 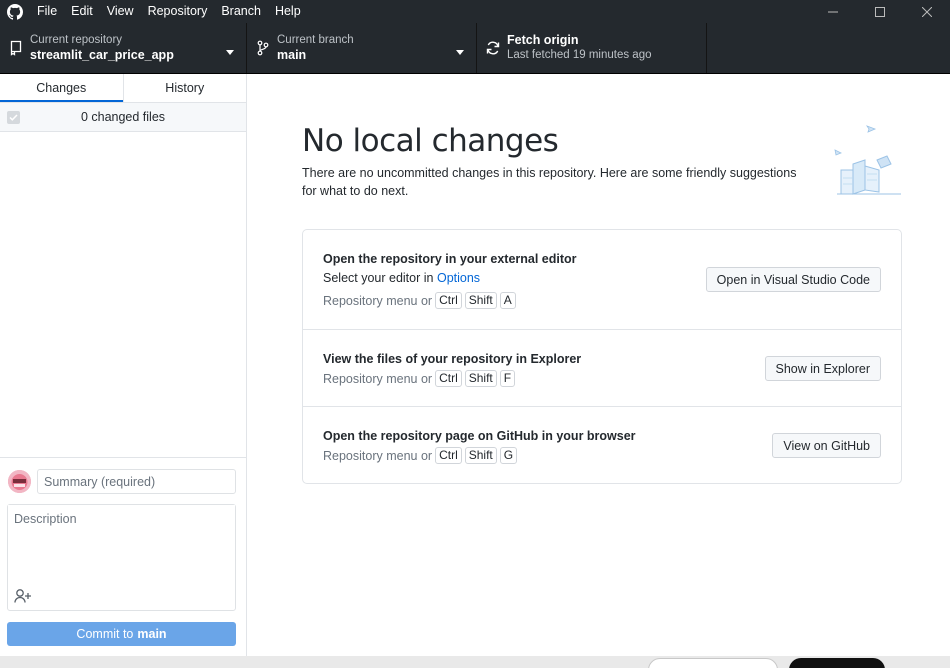 I want to click on description-box, so click(x=121, y=557).